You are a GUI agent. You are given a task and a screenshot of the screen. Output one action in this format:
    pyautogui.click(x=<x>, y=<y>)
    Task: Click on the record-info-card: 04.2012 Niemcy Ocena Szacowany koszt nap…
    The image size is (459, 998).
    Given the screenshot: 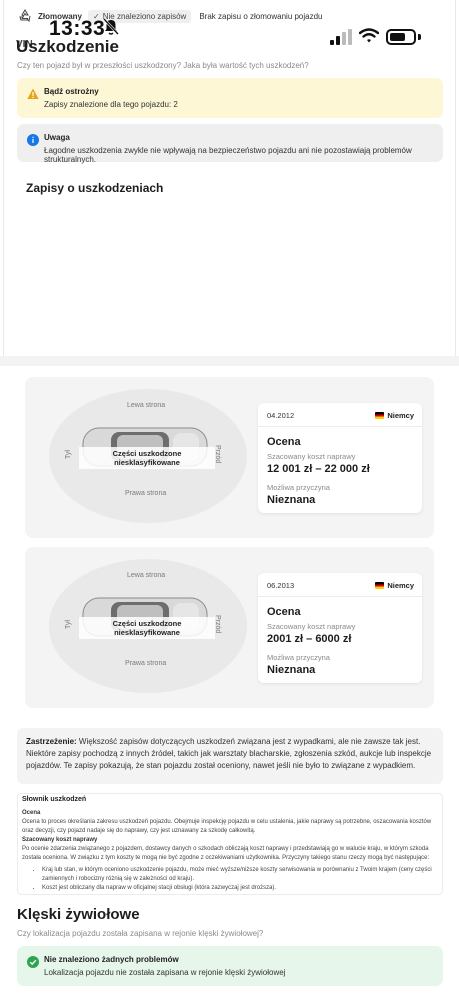 What is the action you would take?
    pyautogui.click(x=340, y=458)
    